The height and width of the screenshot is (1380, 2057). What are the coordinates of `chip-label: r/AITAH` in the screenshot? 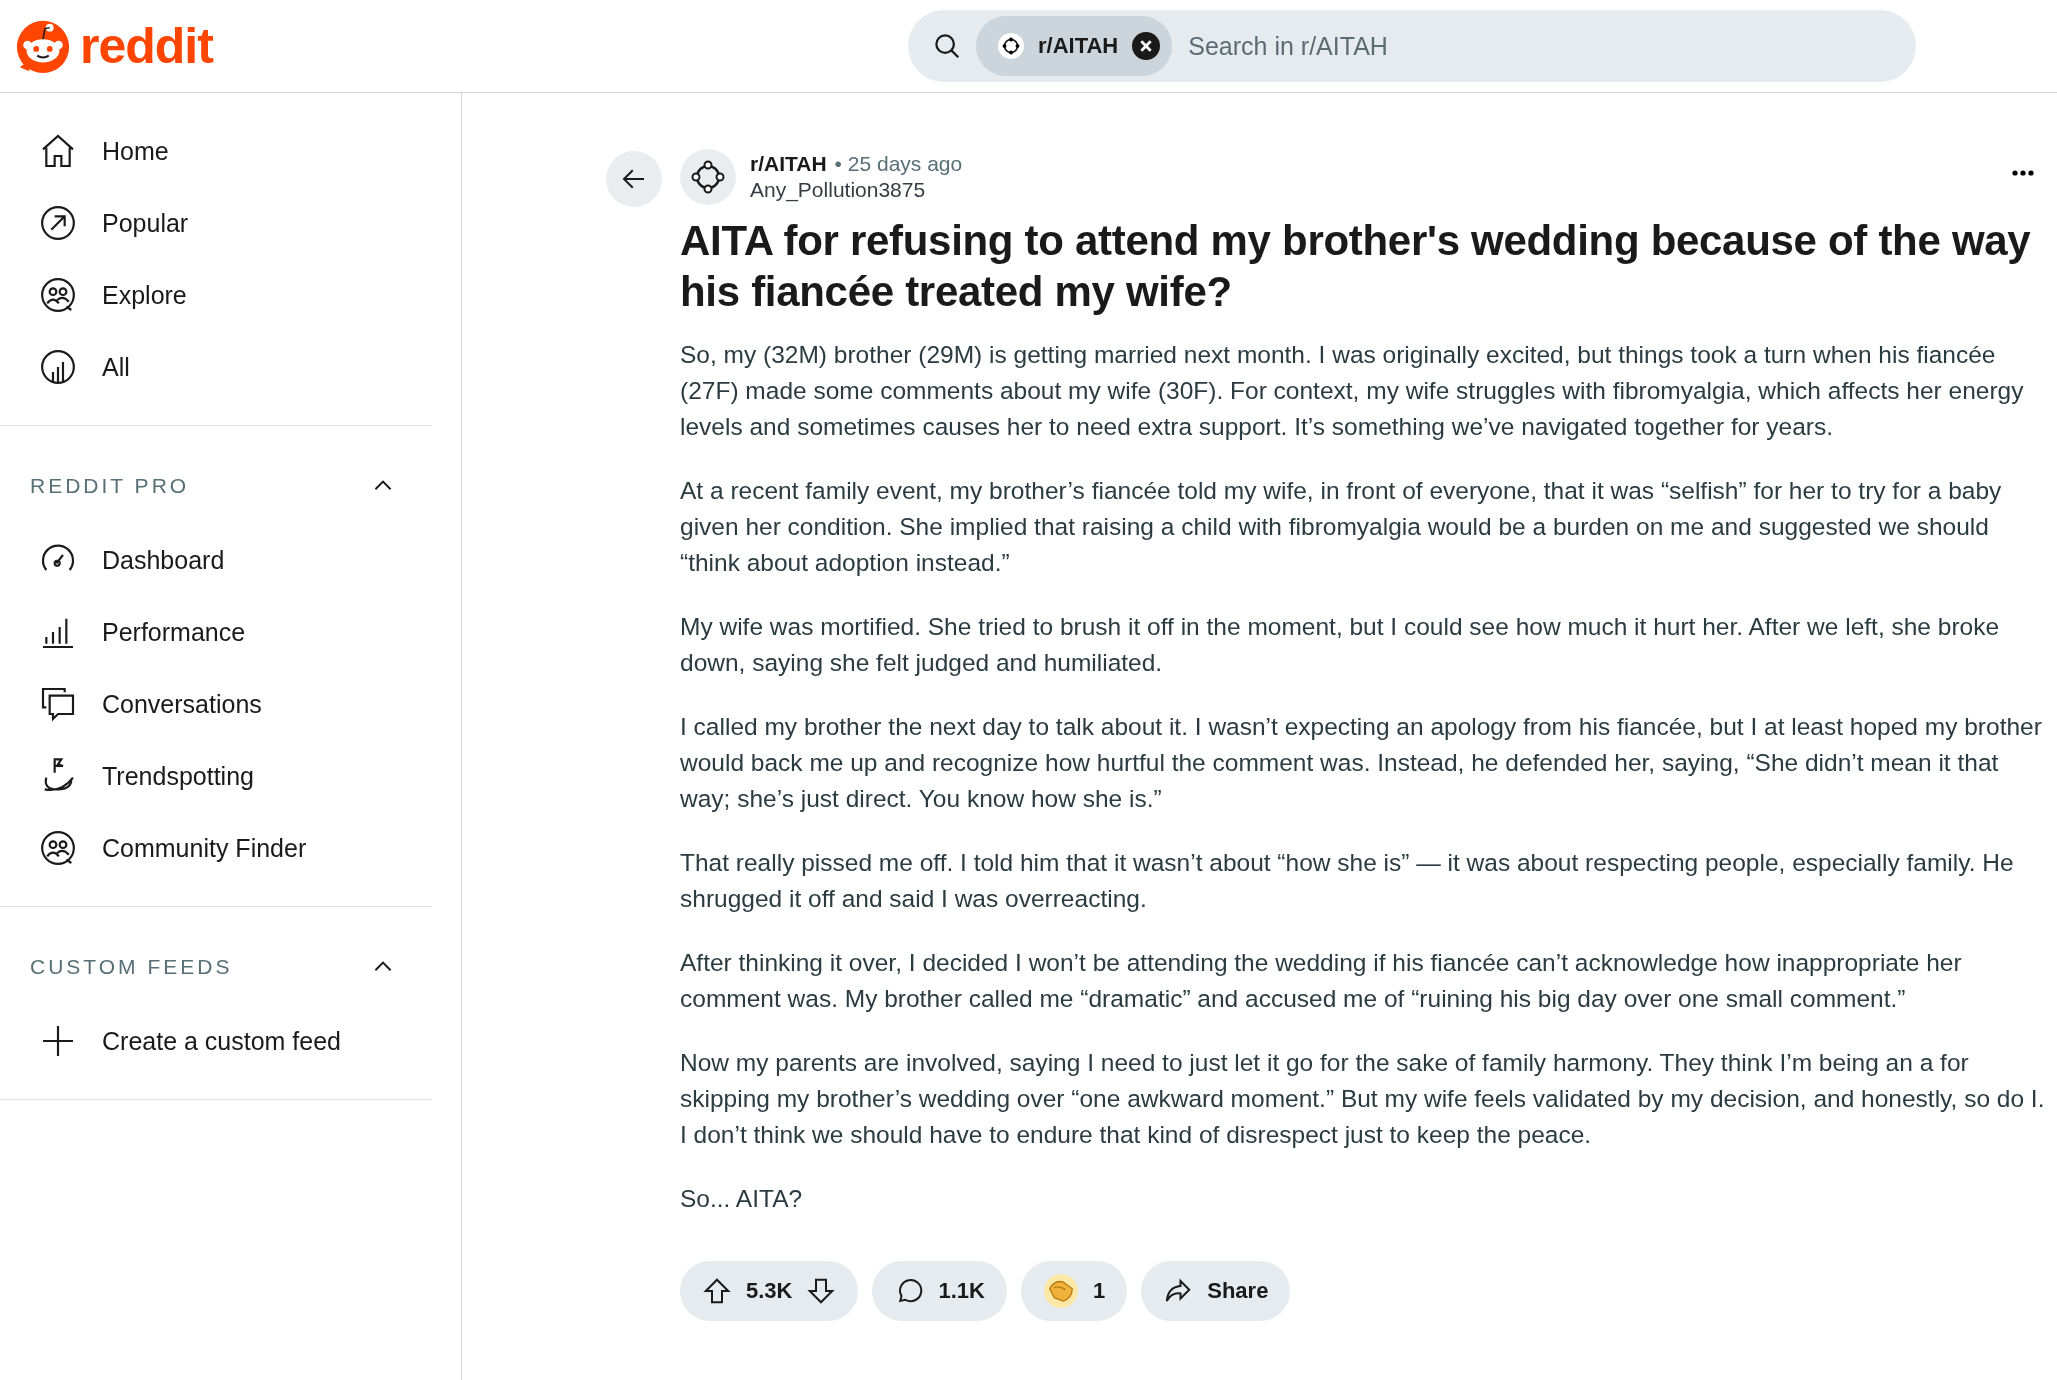 It's located at (1078, 46).